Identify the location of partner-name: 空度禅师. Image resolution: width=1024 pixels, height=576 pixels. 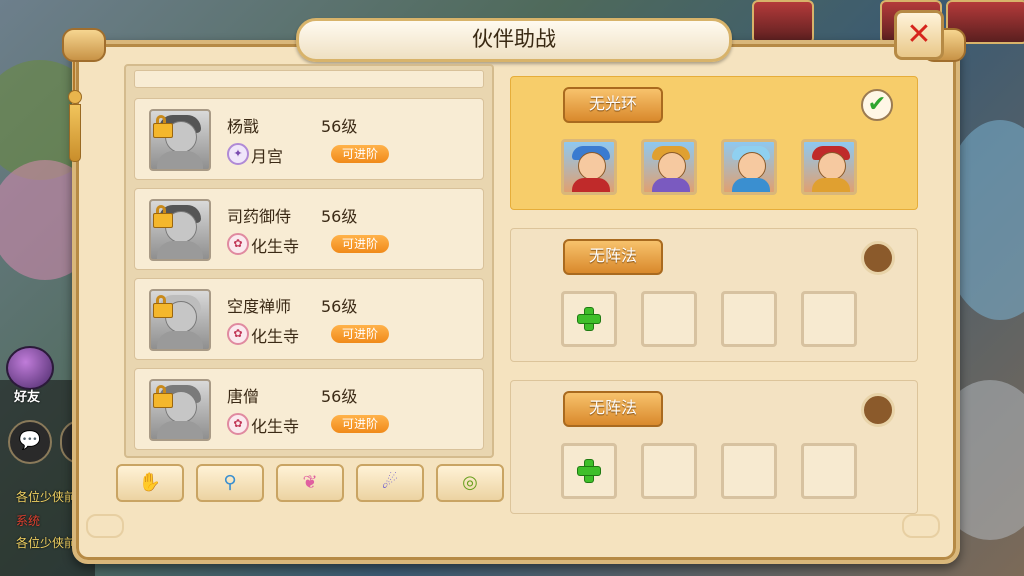
(259, 306).